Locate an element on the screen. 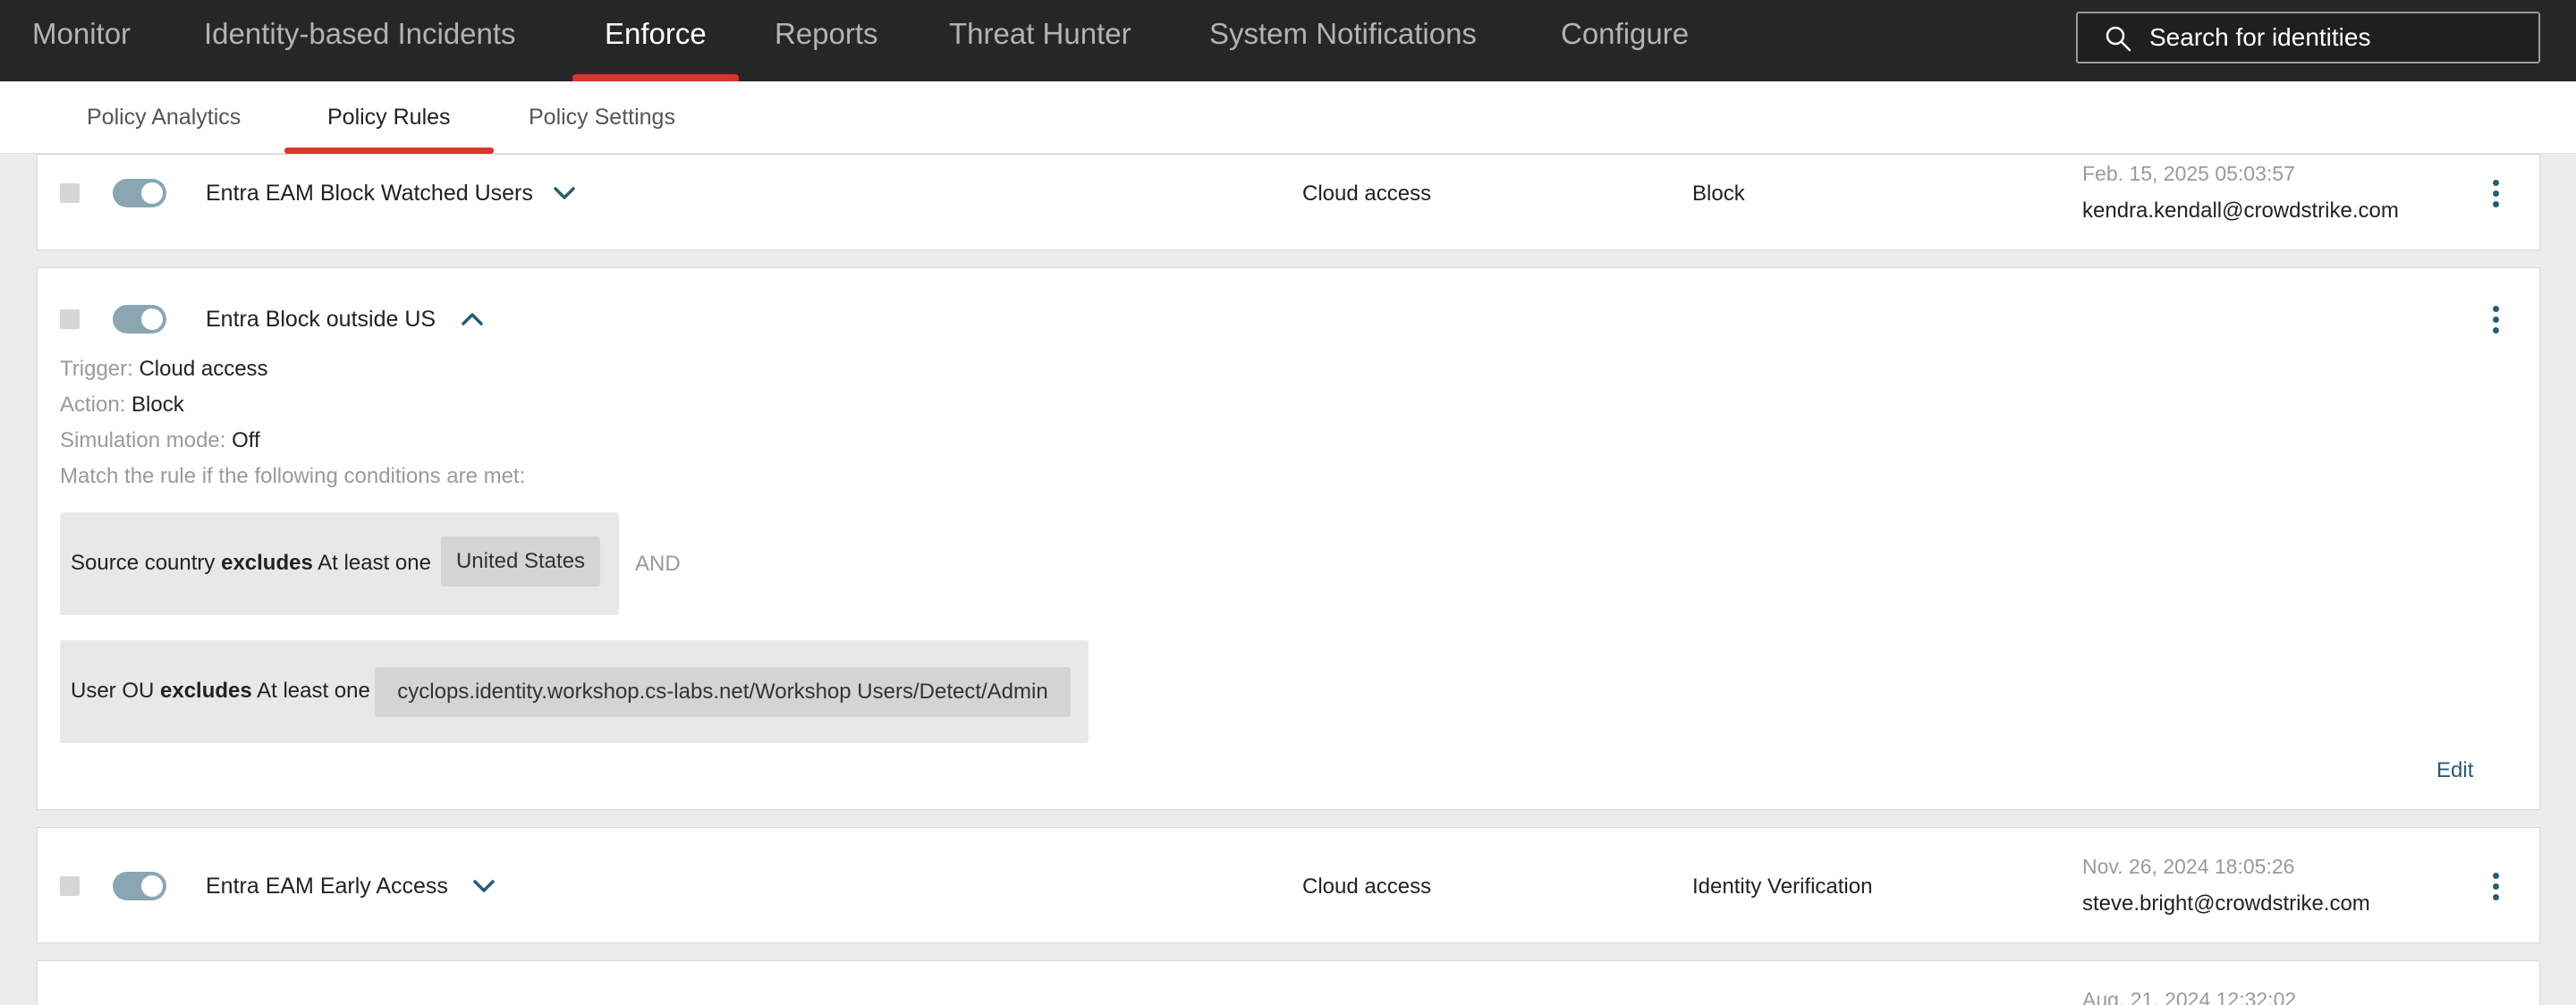 This screenshot has height=1005, width=2576. search-input is located at coordinates (2337, 37).